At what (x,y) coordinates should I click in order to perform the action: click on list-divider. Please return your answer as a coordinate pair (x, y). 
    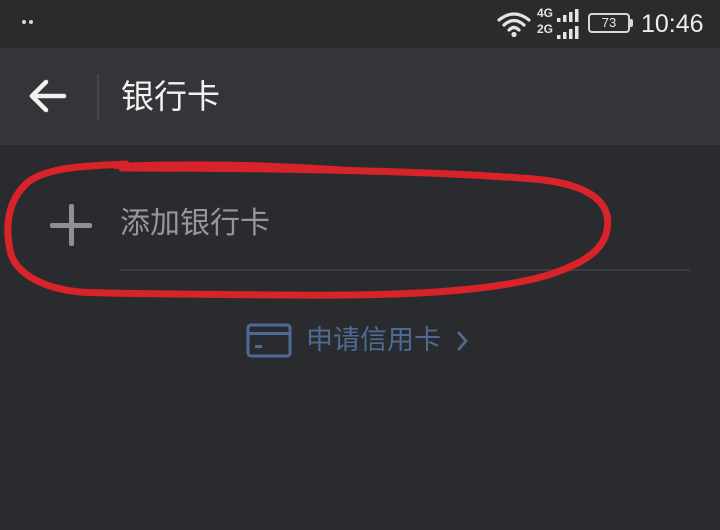
    Looking at the image, I should click on (405, 270).